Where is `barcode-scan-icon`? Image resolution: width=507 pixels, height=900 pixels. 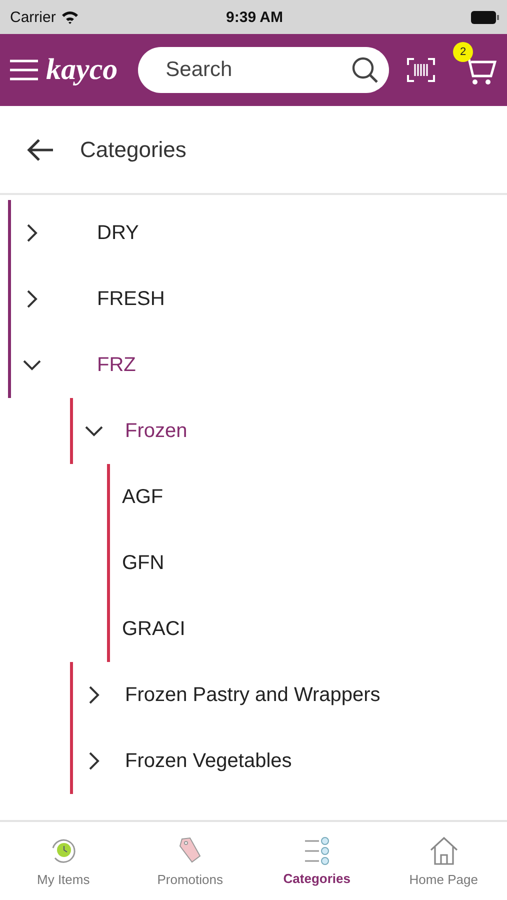 barcode-scan-icon is located at coordinates (421, 70).